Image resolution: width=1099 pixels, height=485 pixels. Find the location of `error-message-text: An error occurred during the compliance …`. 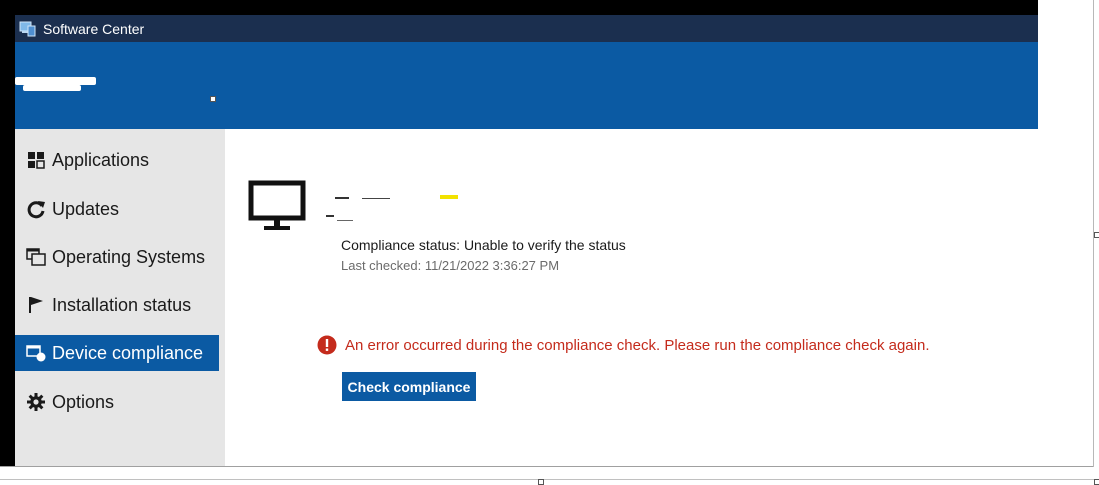

error-message-text: An error occurred during the compliance … is located at coordinates (637, 345).